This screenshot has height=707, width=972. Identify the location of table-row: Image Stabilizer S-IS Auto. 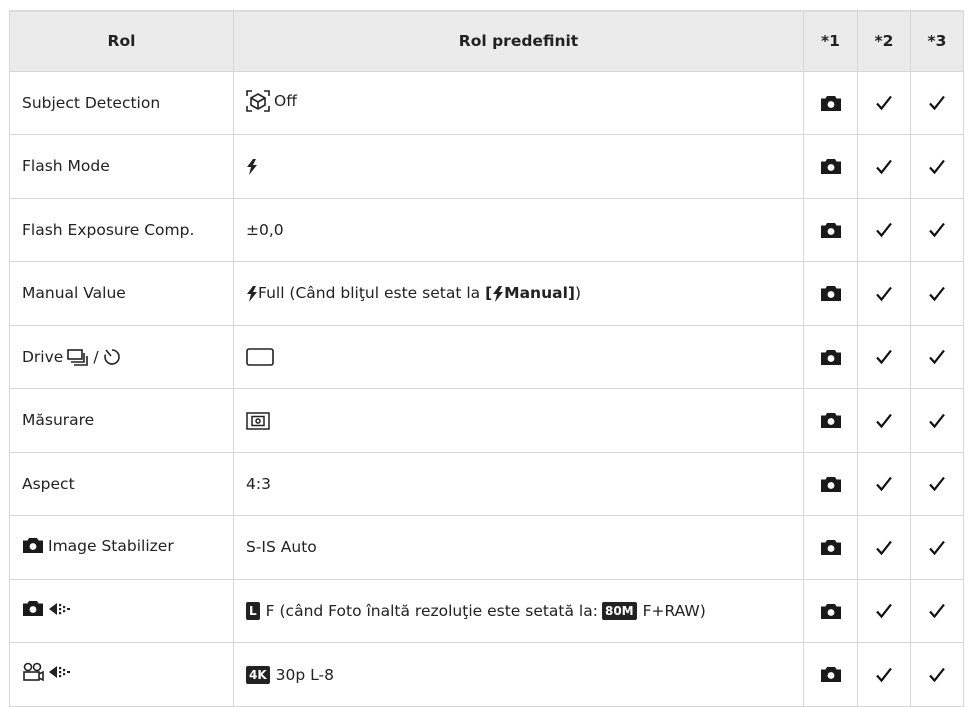
(486, 547).